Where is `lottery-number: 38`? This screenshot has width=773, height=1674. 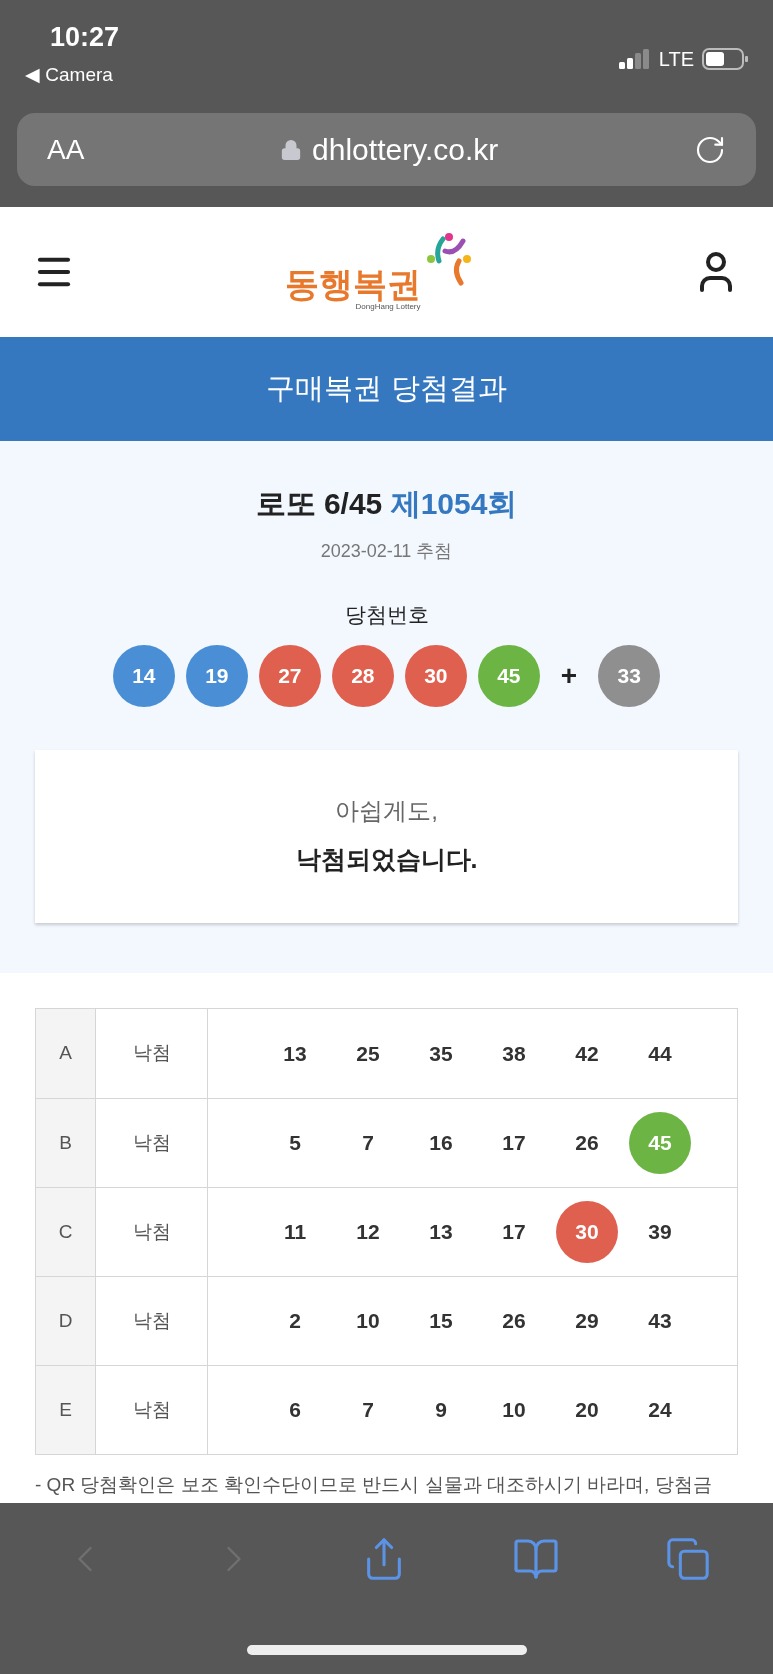
lottery-number: 38 is located at coordinates (514, 1053).